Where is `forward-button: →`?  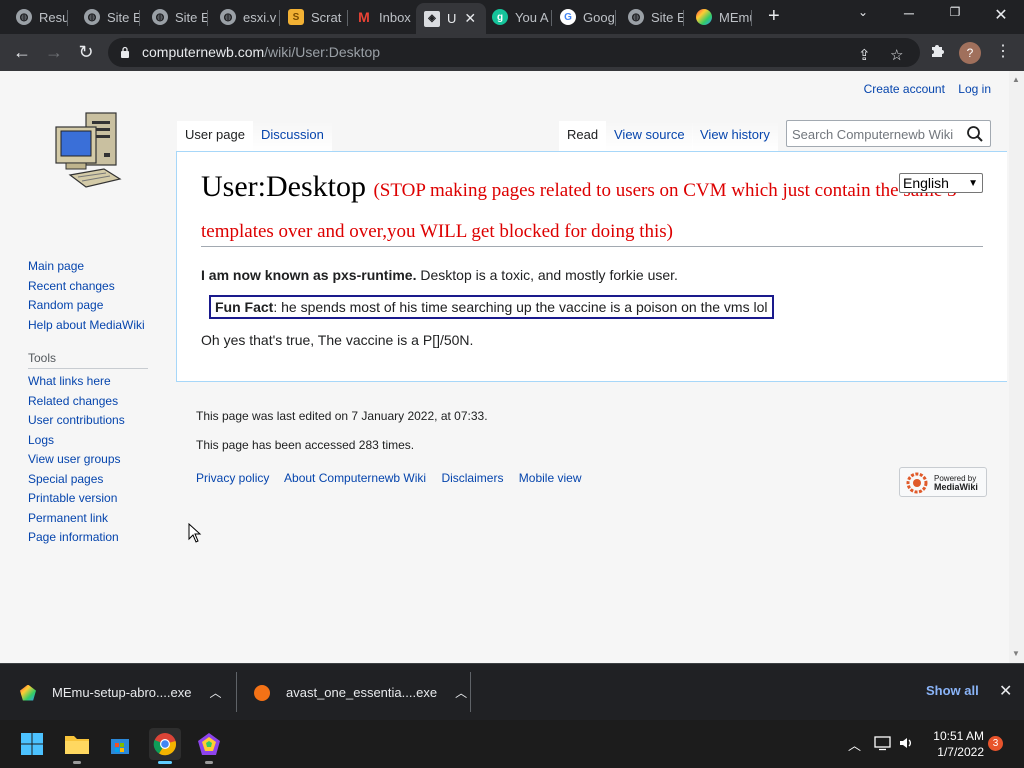
forward-button: → is located at coordinates (54, 52).